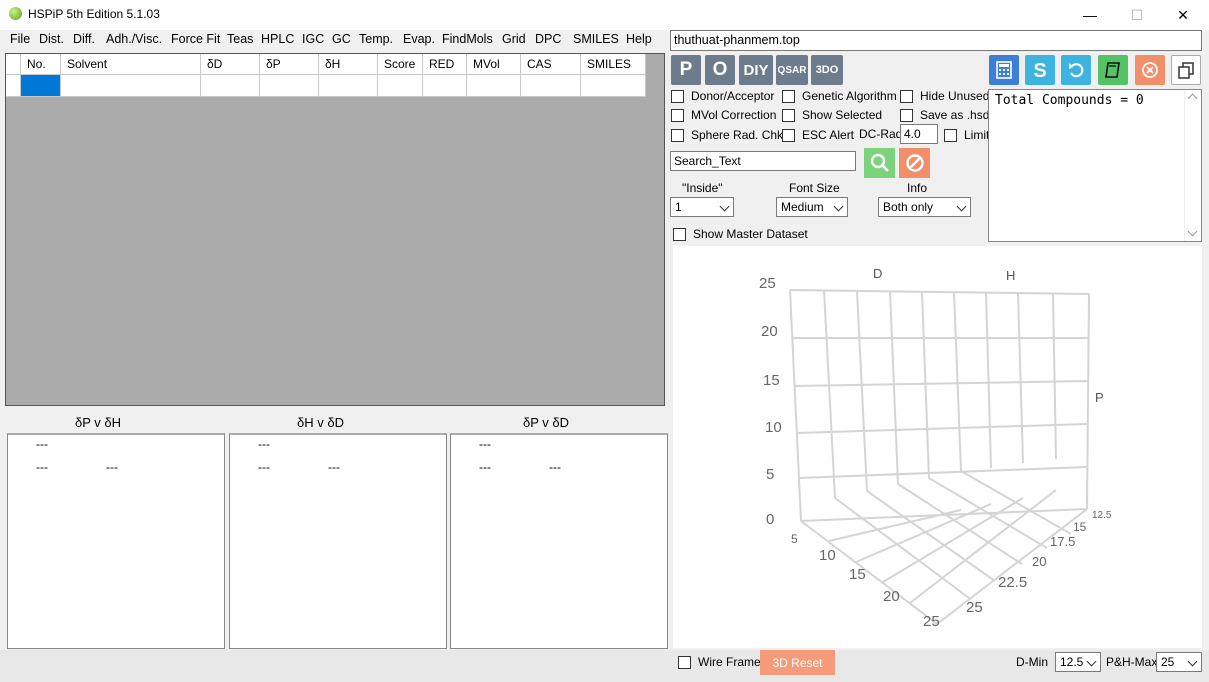  I want to click on plot-dp-dh: --- --- ---, so click(116, 541).